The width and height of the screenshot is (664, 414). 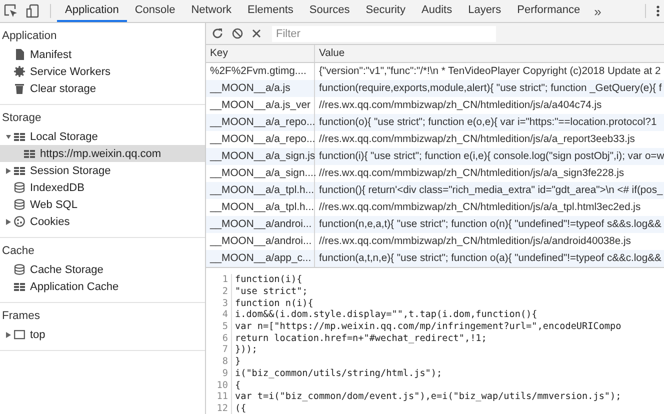 I want to click on sidebar-item: https://mp.weixin.qq.com, so click(x=102, y=153).